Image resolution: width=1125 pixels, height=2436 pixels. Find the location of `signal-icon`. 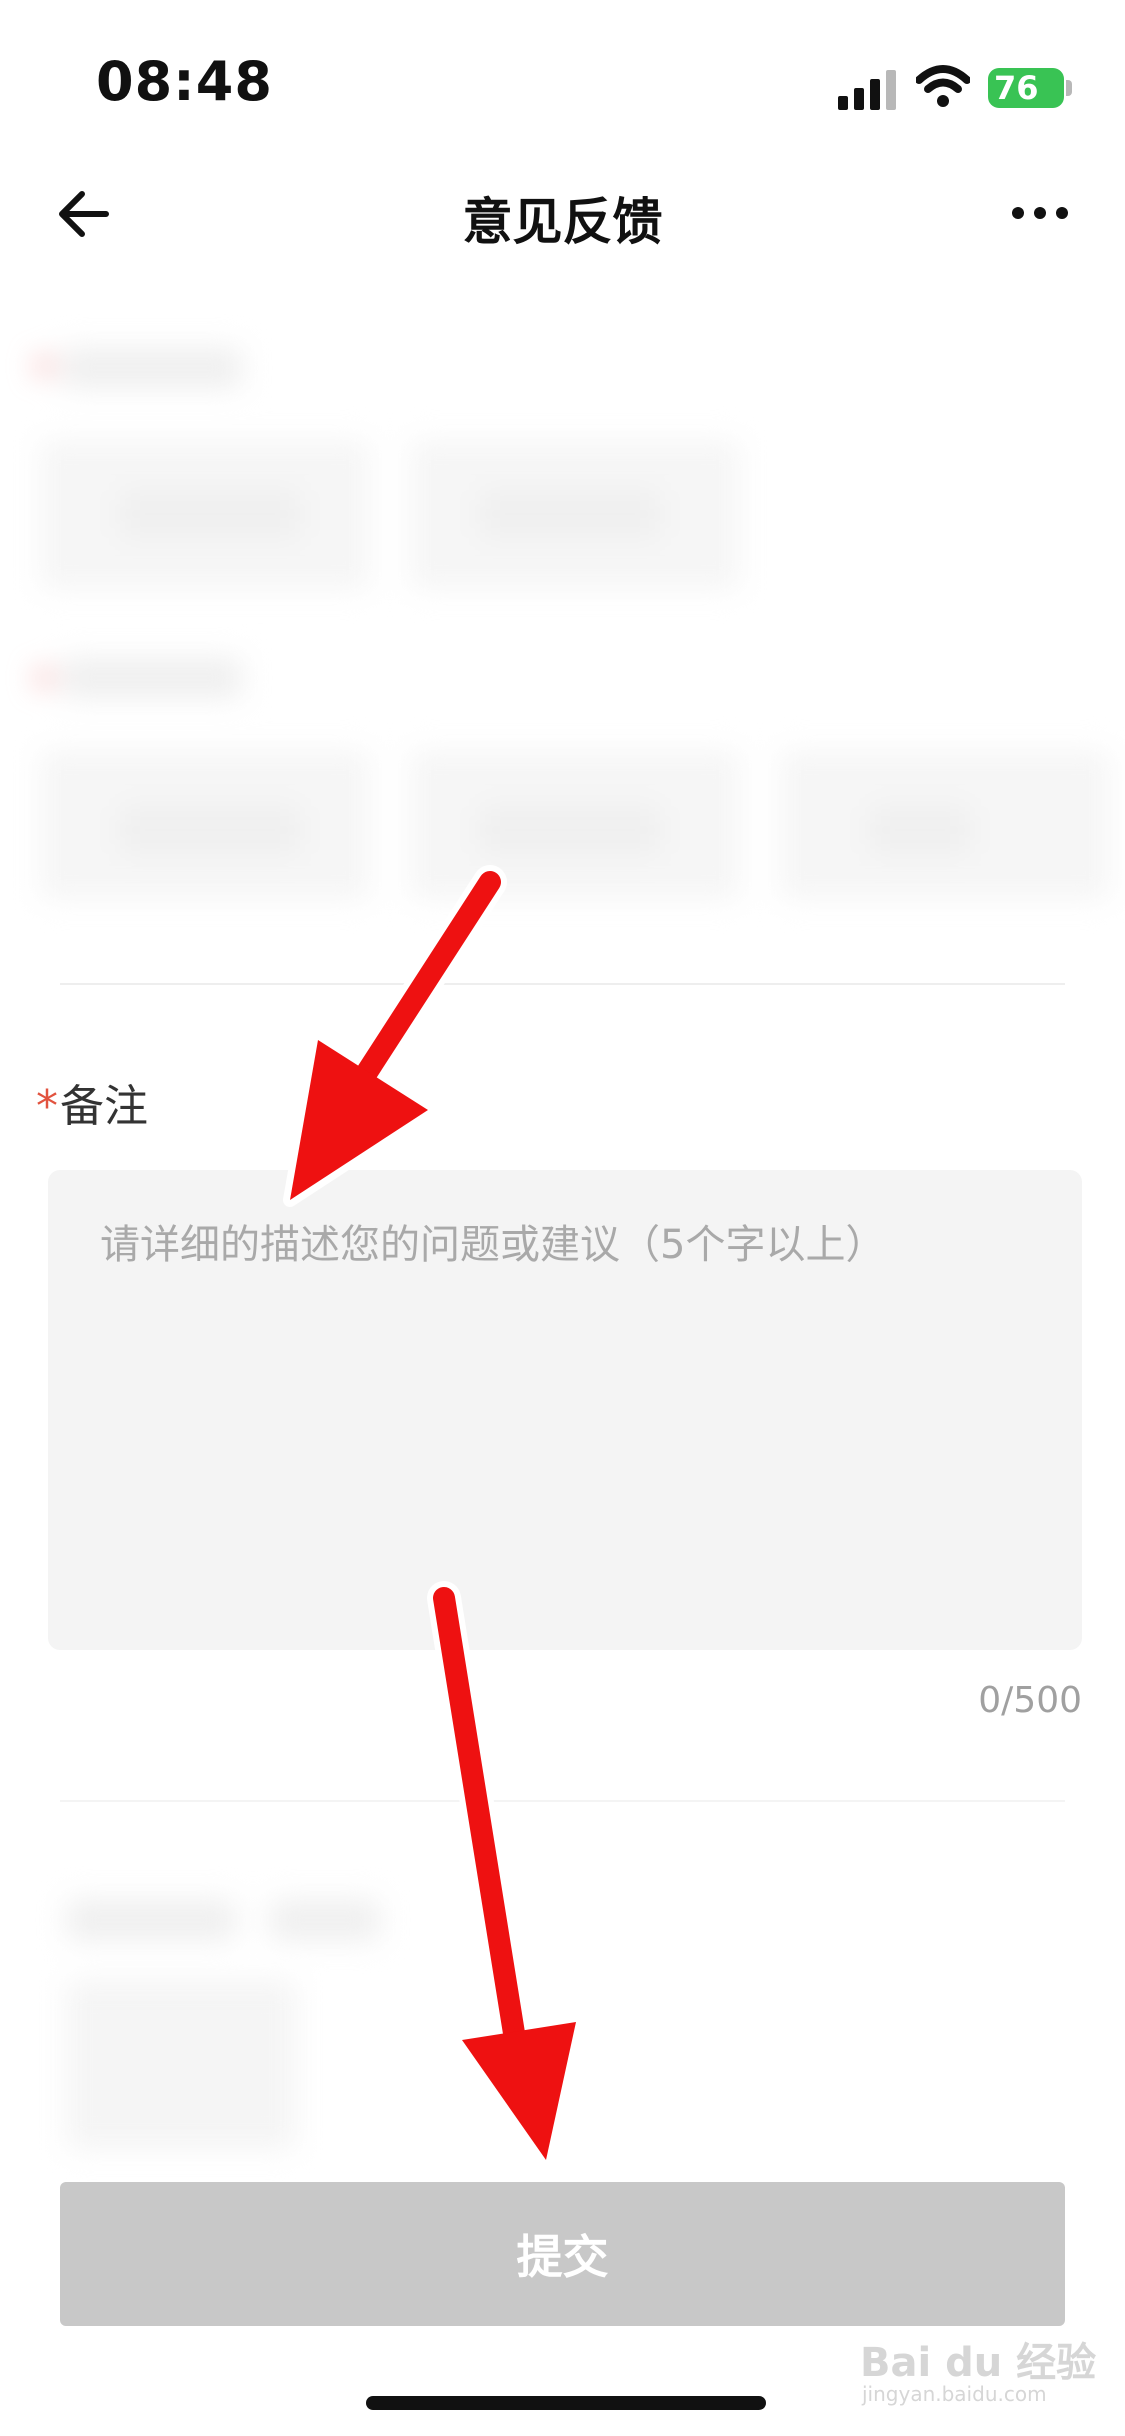

signal-icon is located at coordinates (867, 90).